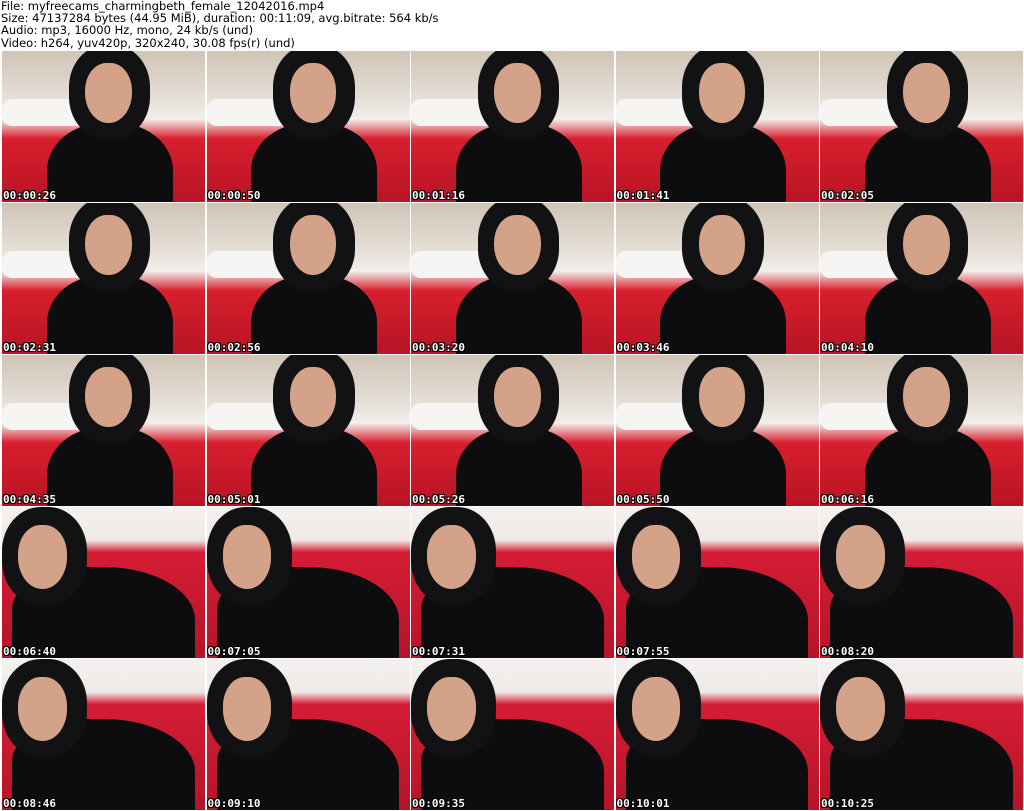  Describe the element at coordinates (847, 651) in the screenshot. I see `thumbnail-timestamp: 00:08:20` at that location.